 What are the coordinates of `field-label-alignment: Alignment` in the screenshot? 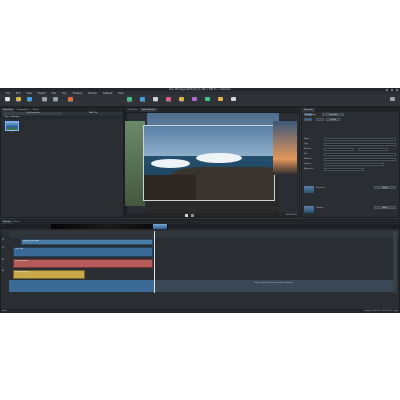 It's located at (309, 169).